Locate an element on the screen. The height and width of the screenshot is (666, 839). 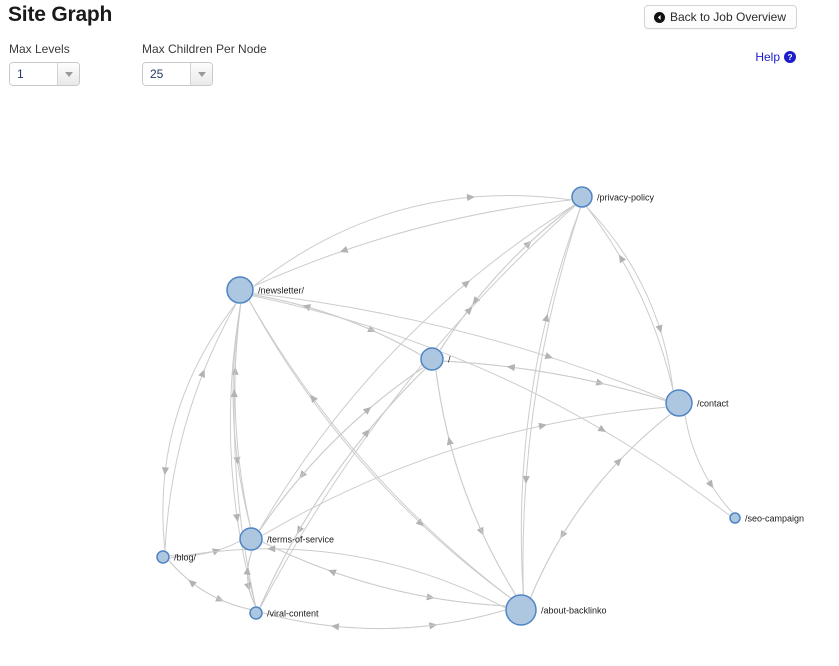
max-levels-dropdown-button is located at coordinates (68, 74).